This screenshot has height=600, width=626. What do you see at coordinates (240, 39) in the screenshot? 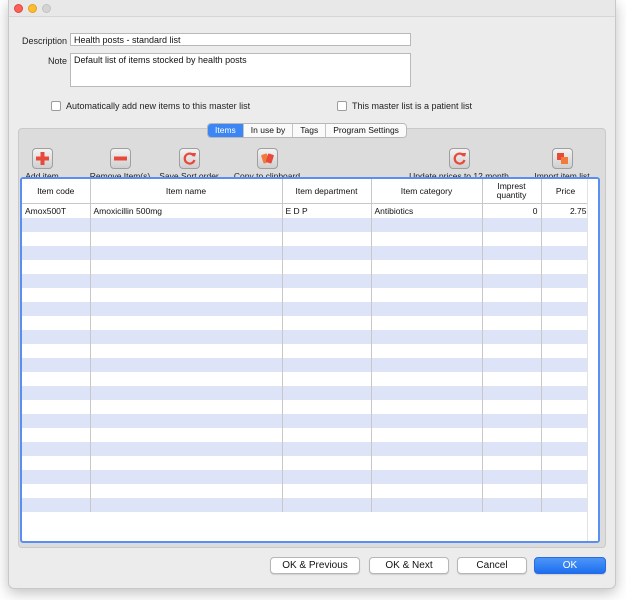
I see `description-field: Health posts - standard list` at bounding box center [240, 39].